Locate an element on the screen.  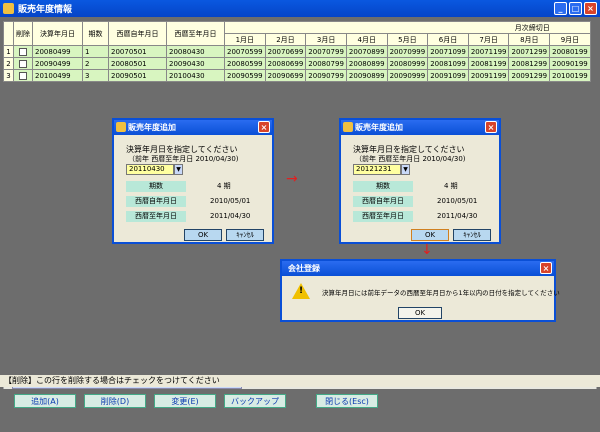
period-cell: 1 is located at coordinates (95, 51).